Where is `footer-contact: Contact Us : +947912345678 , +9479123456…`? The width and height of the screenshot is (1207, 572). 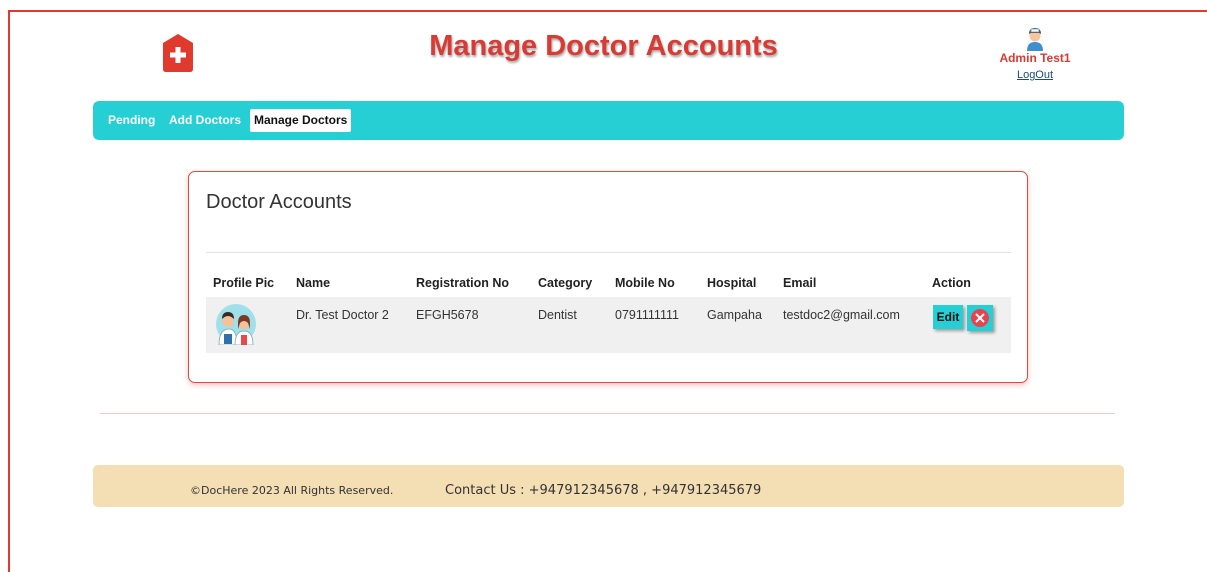
footer-contact: Contact Us : +947912345678 , +9479123456… is located at coordinates (603, 490).